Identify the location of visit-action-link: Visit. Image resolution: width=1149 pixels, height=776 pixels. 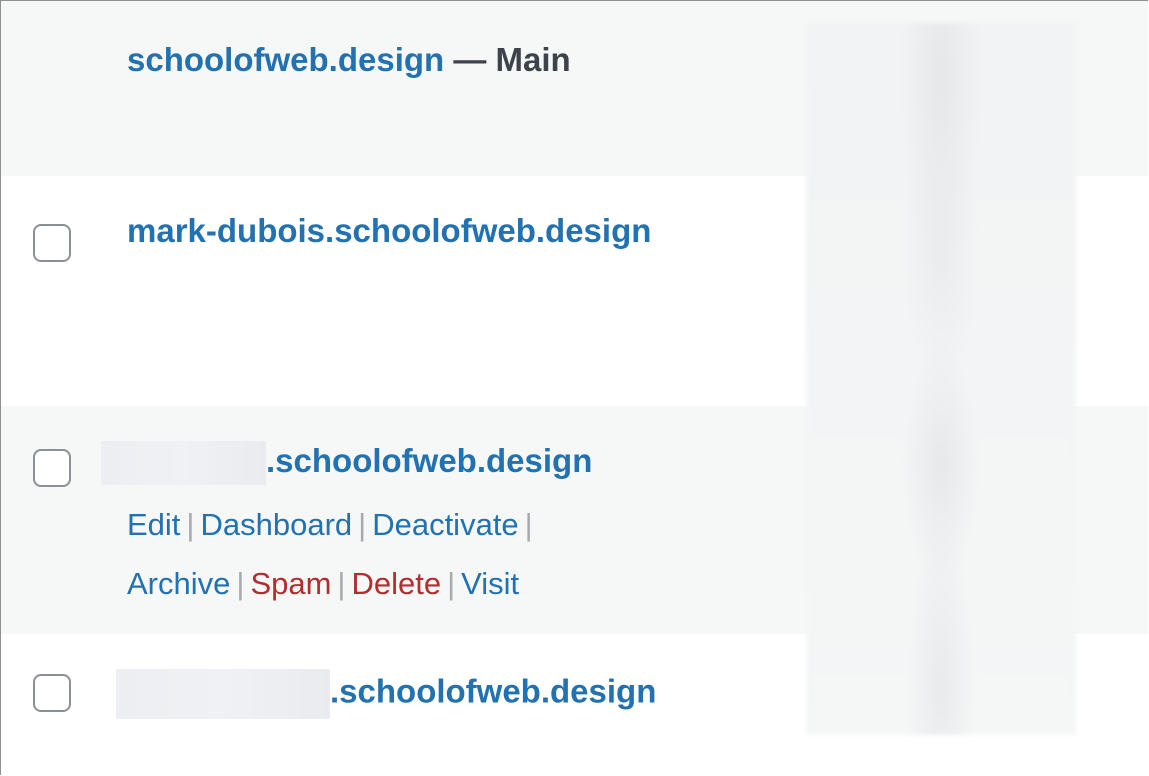
(490, 583).